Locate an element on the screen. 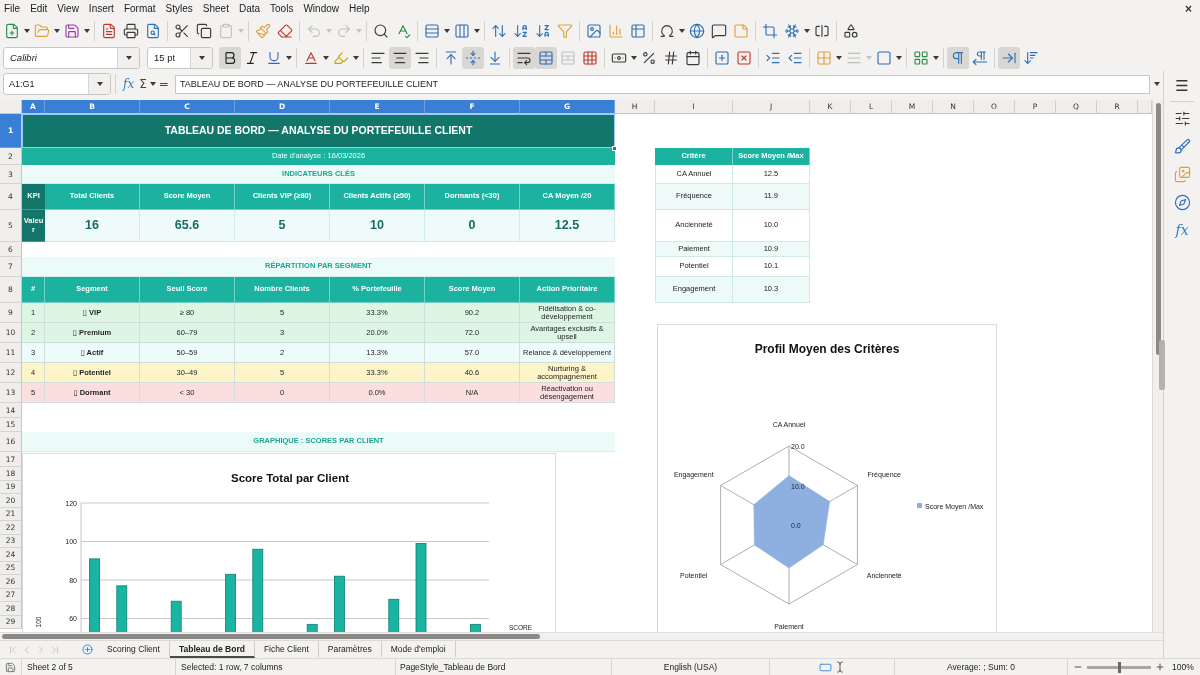  columns-icon is located at coordinates (462, 30).